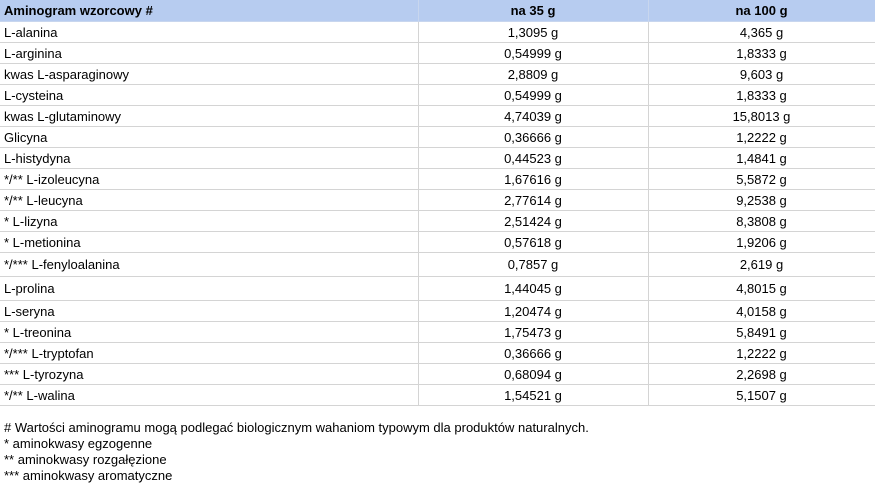 The height and width of the screenshot is (484, 875). I want to click on cell-per-100g: 4,0158 g, so click(761, 311).